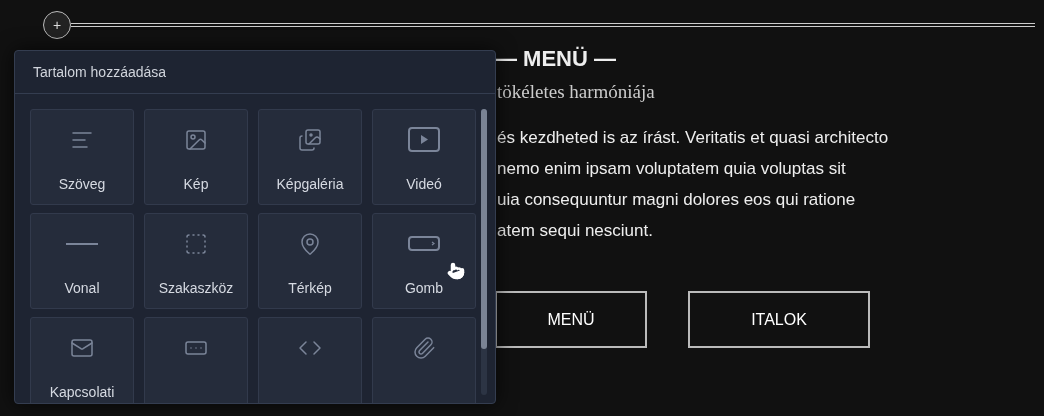 Image resolution: width=1044 pixels, height=416 pixels. I want to click on paragraph-line: nemo enim ipsam voluptatem quia voluptas sit, so click(672, 169).